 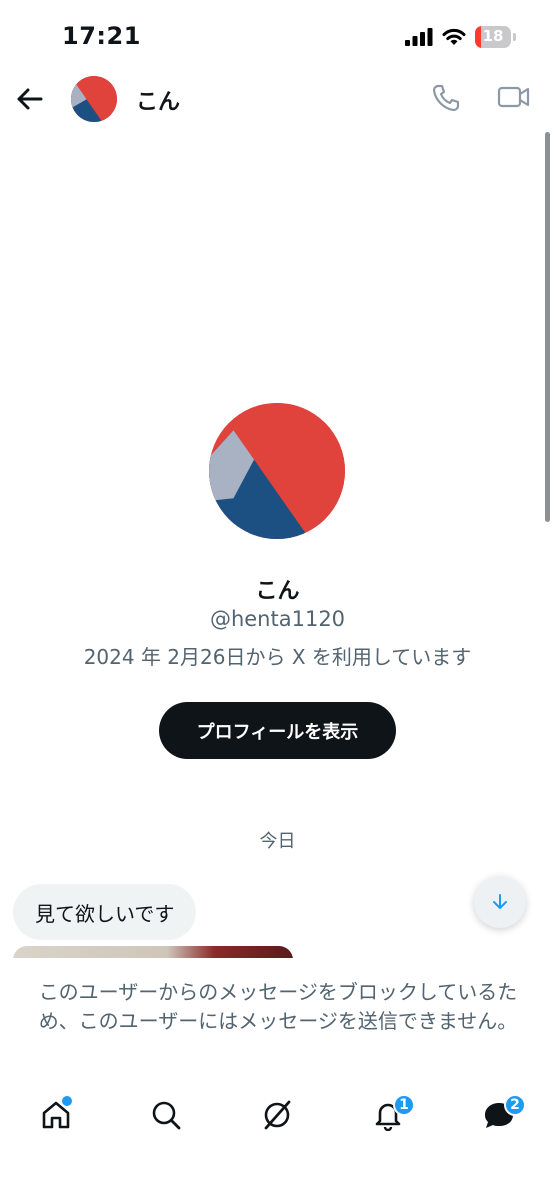 I want to click on profile-avatar, so click(x=277, y=471).